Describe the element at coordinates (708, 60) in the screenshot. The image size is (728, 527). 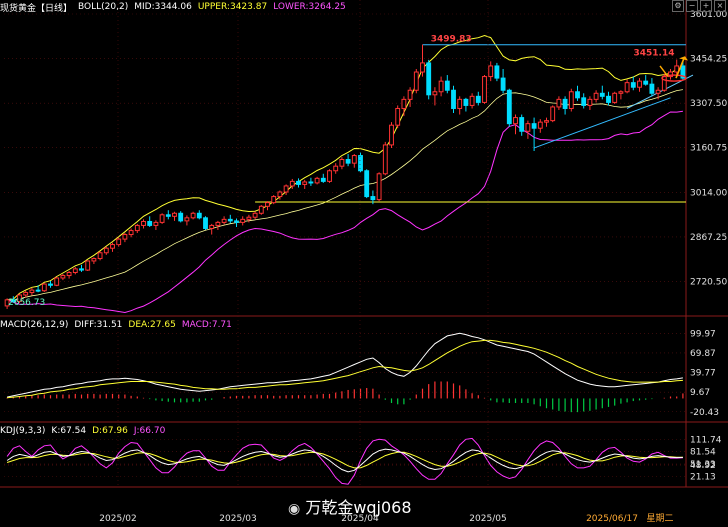
I see `price-y-tick-label: 3454.25` at that location.